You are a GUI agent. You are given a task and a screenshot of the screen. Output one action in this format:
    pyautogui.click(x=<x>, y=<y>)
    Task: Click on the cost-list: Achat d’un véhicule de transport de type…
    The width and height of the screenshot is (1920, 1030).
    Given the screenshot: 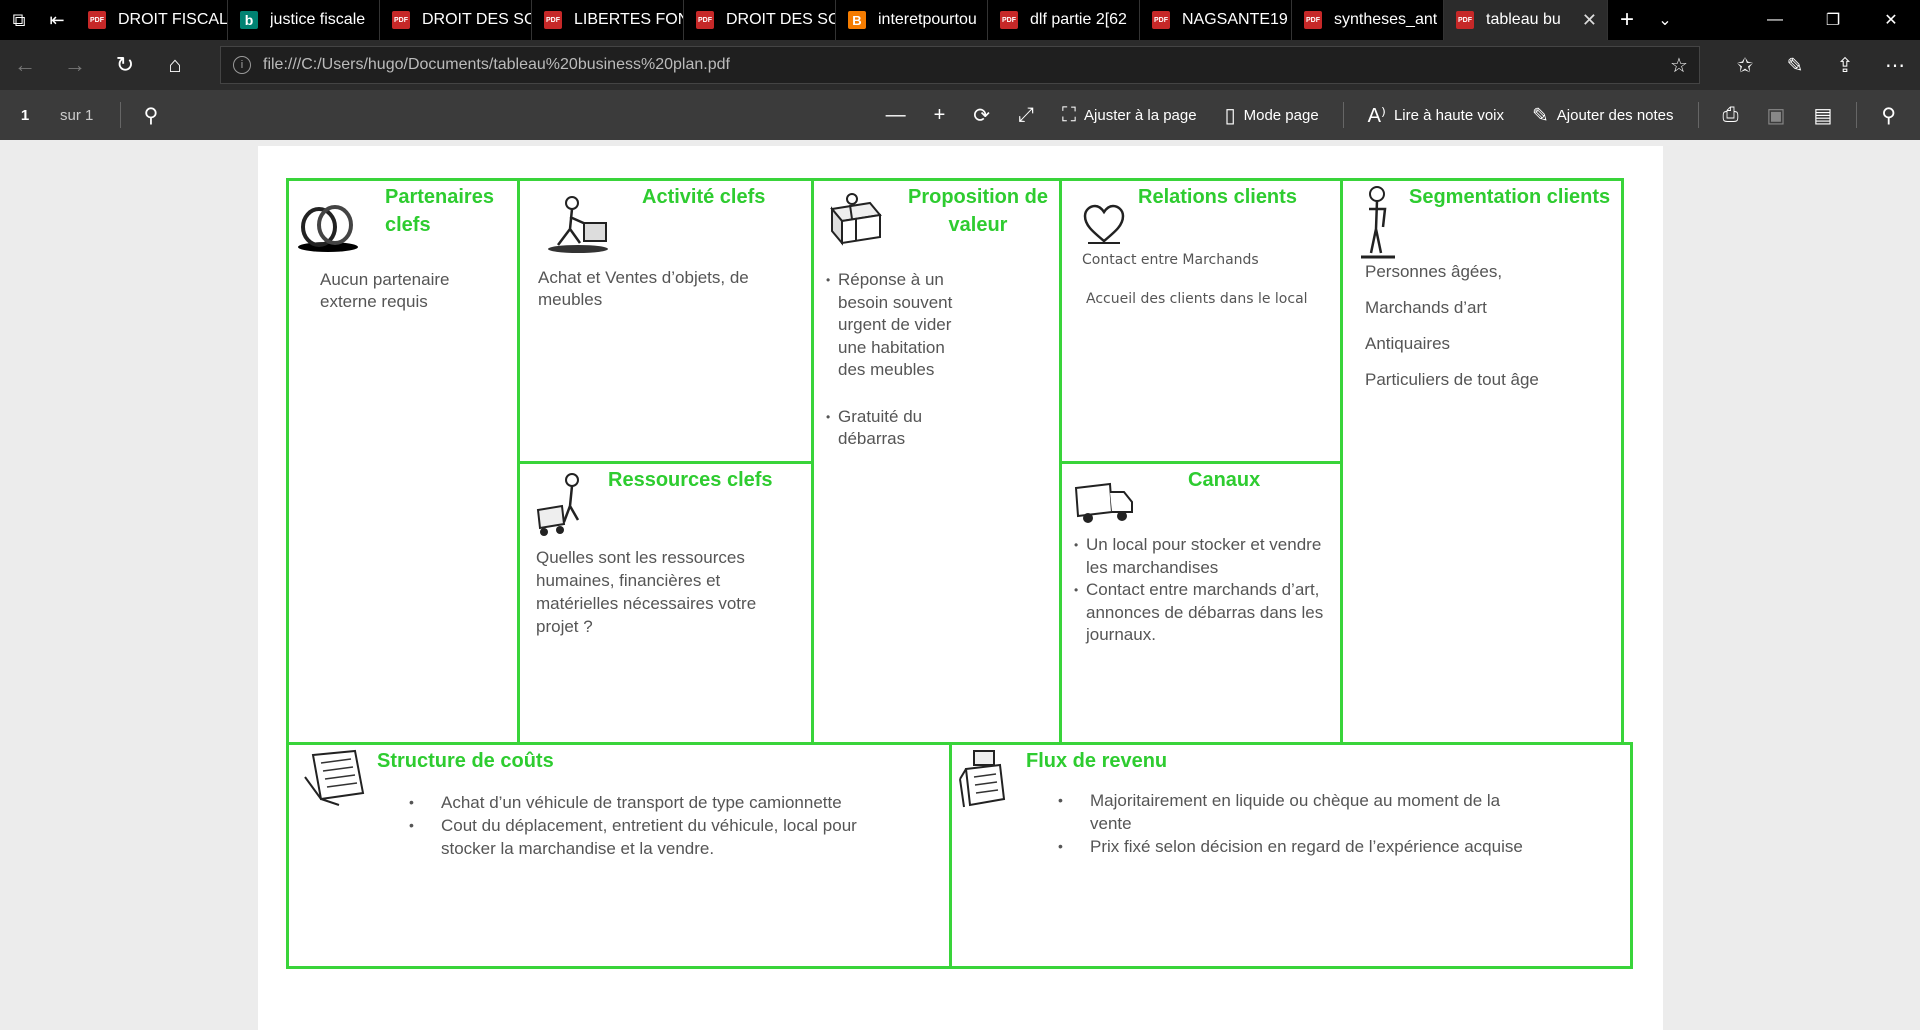 What is the action you would take?
    pyautogui.click(x=659, y=825)
    